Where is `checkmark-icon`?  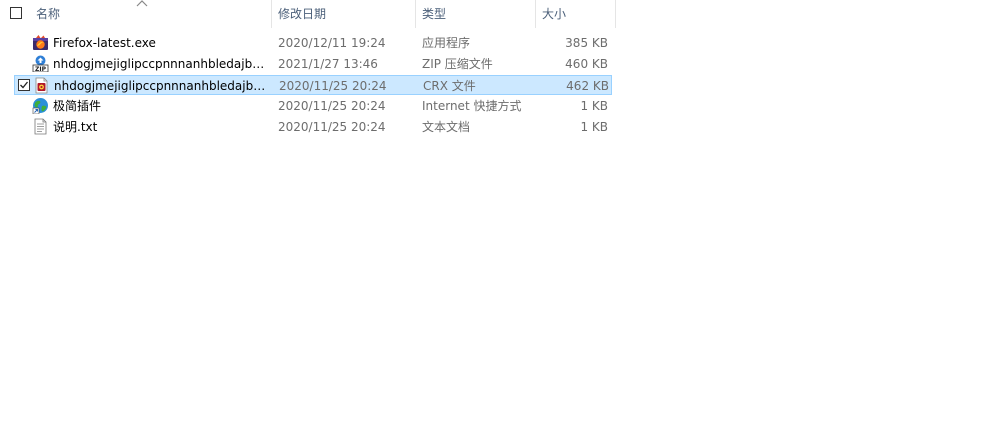 checkmark-icon is located at coordinates (24, 85).